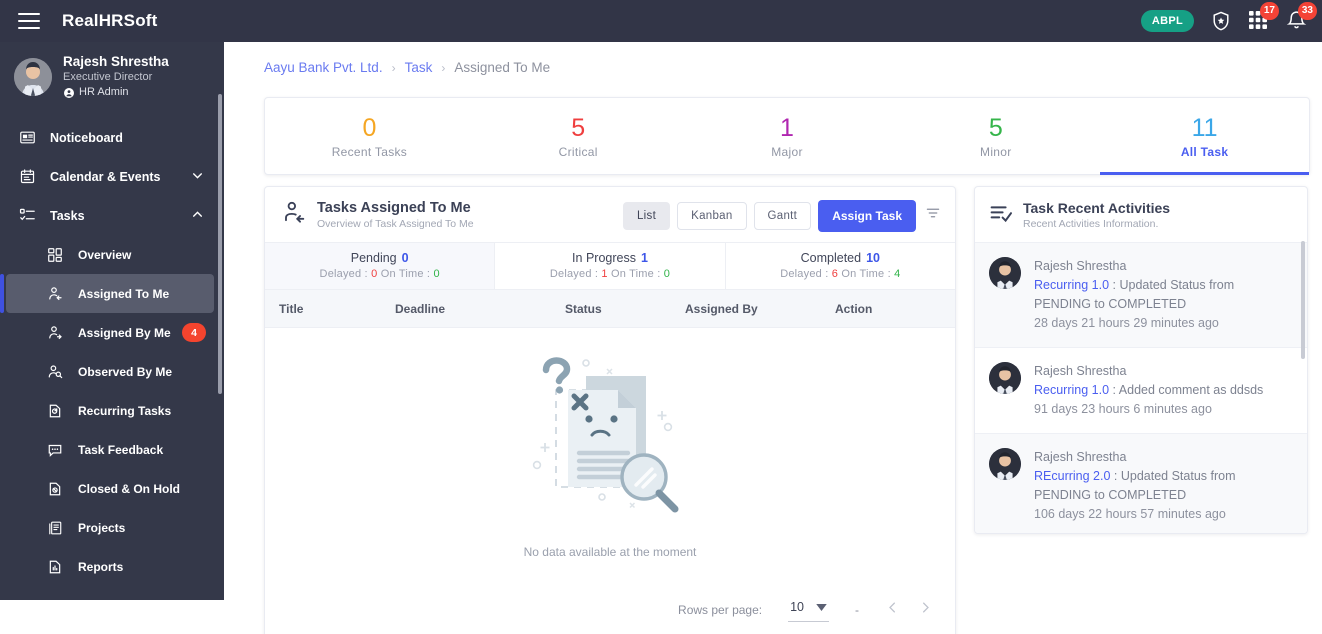 This screenshot has height=634, width=1322. I want to click on card-actions: List Kanban Gantt Assign Task, so click(781, 215).